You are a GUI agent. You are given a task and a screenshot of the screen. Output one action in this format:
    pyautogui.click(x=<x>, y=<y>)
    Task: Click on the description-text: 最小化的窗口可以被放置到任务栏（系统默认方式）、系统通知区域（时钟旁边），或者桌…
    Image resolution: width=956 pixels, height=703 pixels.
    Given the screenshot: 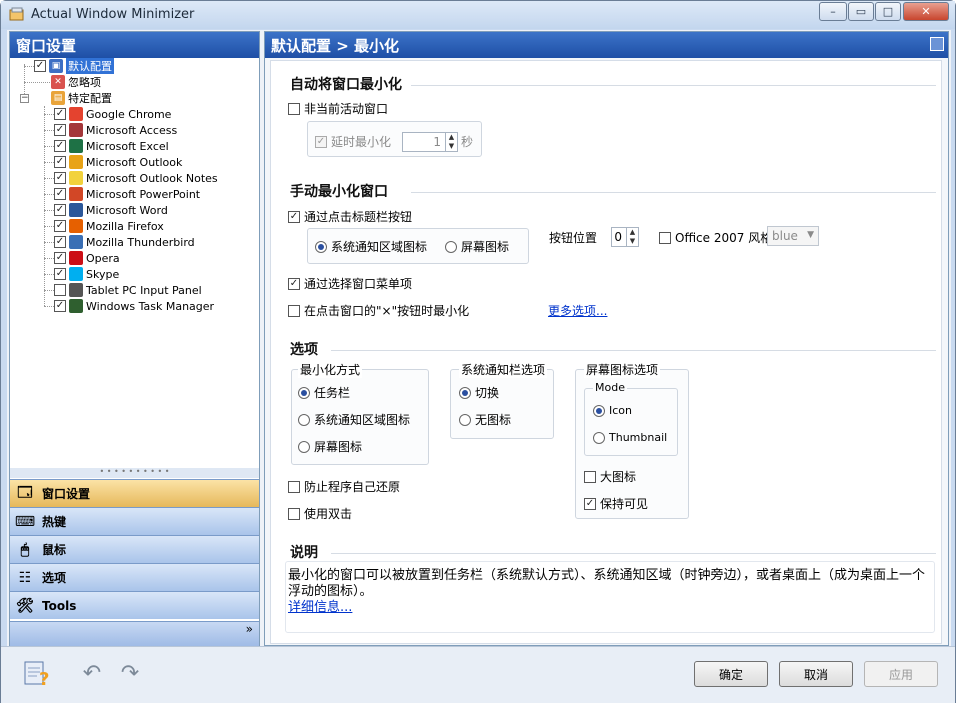 What is the action you would take?
    pyautogui.click(x=608, y=592)
    